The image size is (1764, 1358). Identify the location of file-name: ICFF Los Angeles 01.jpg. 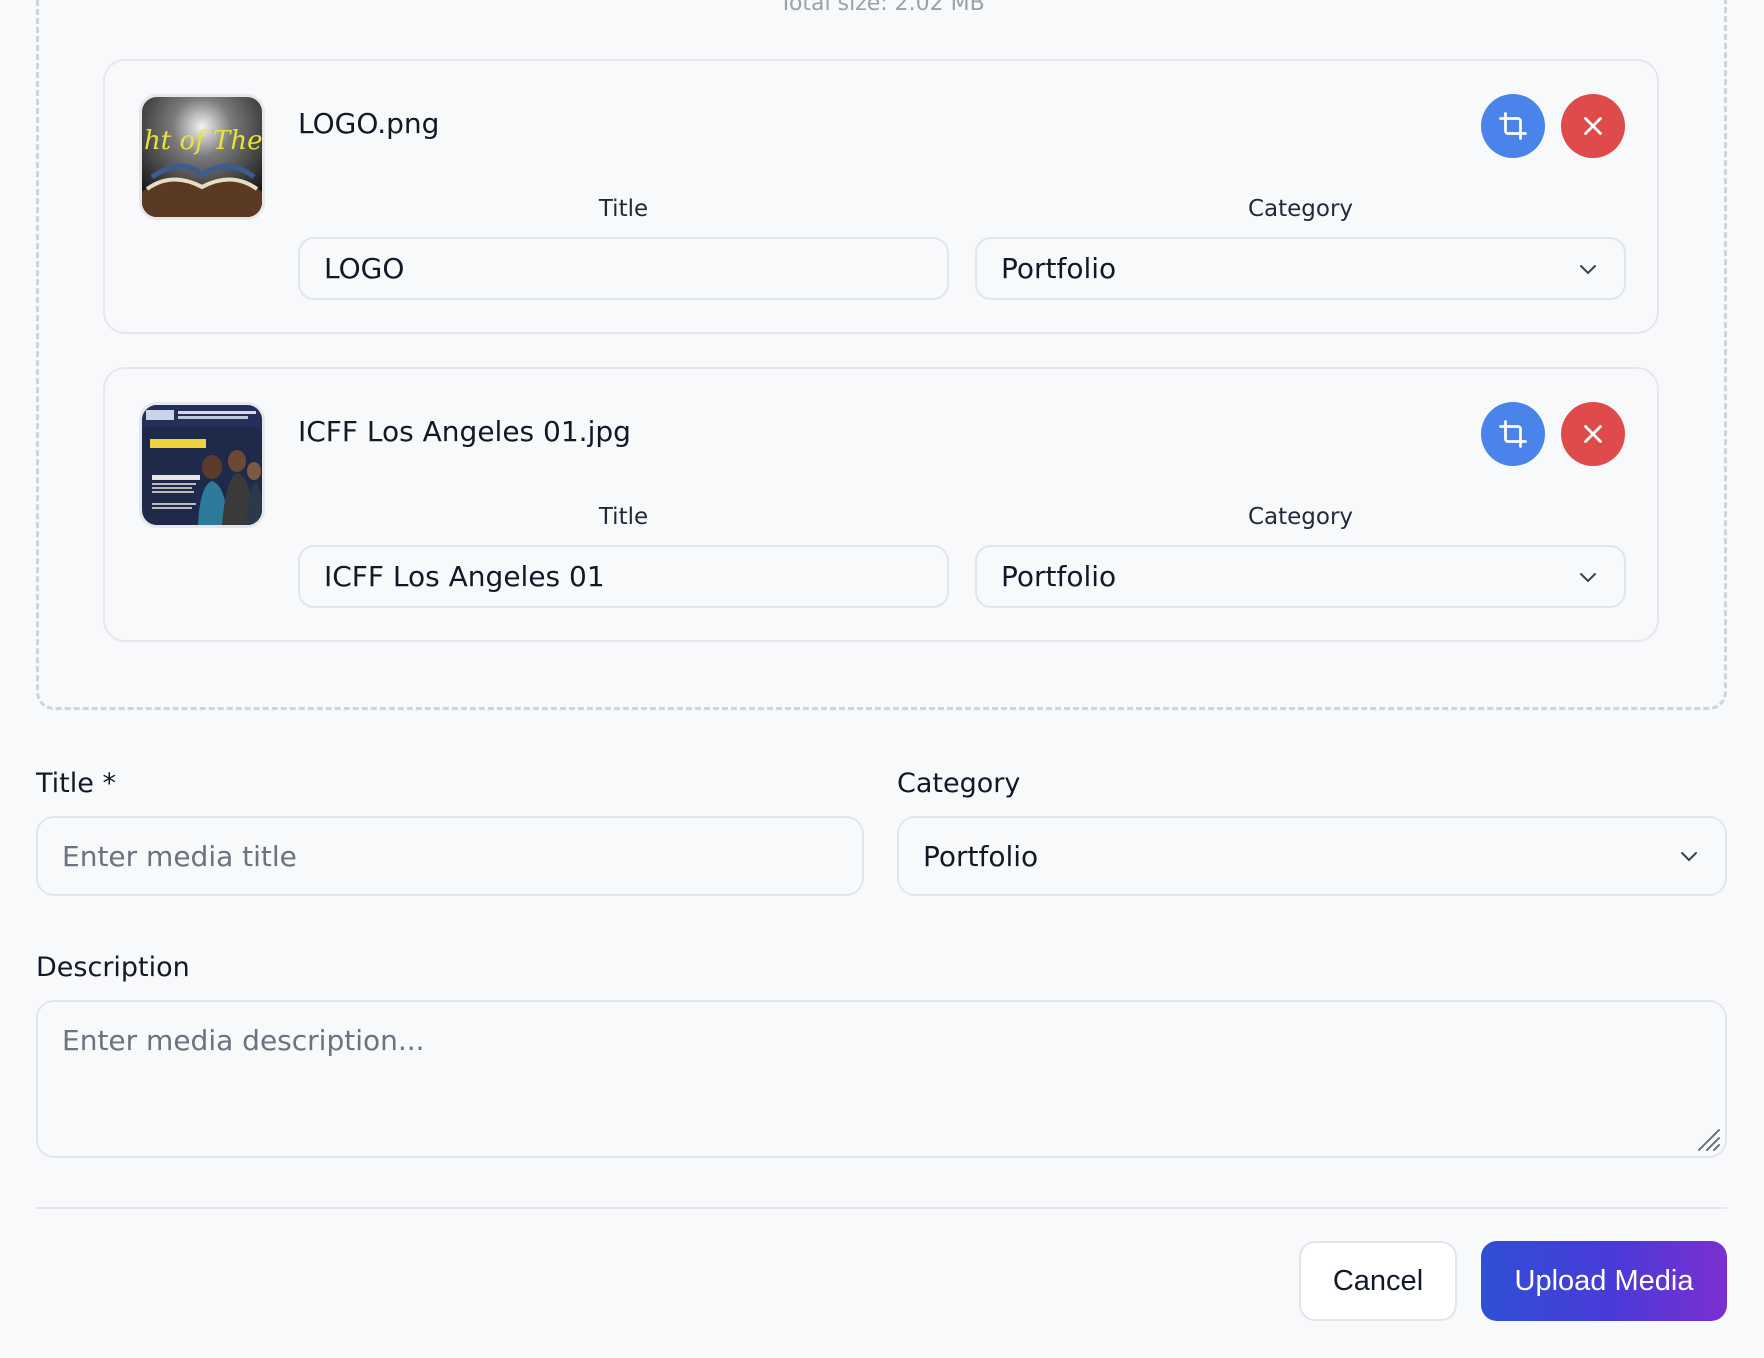
(464, 431).